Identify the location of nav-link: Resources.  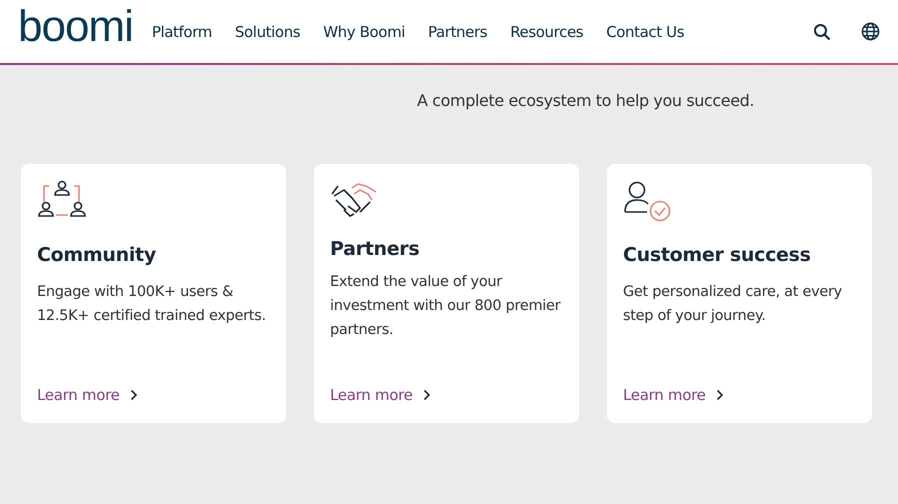
(547, 31).